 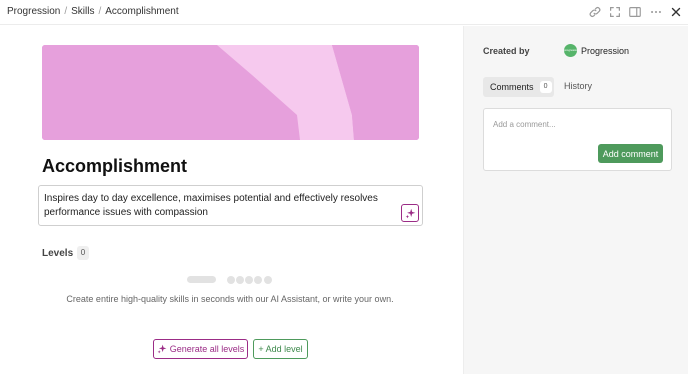 I want to click on ai-assist-button, so click(x=410, y=213).